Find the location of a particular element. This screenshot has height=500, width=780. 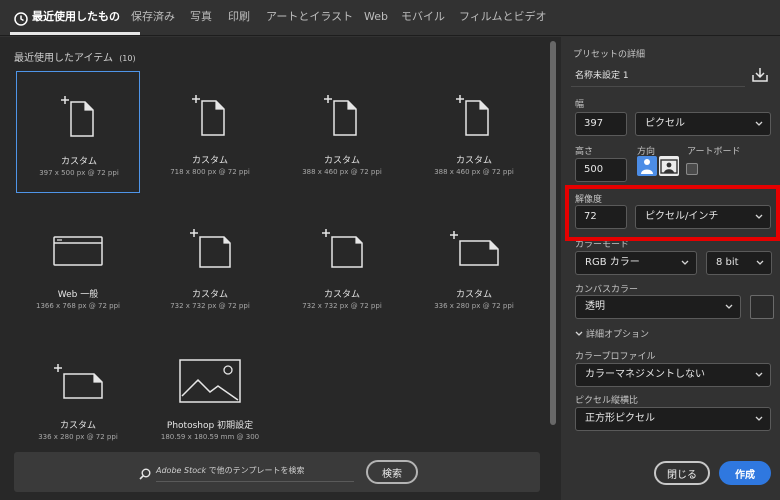

create-button: 作成 is located at coordinates (745, 473).